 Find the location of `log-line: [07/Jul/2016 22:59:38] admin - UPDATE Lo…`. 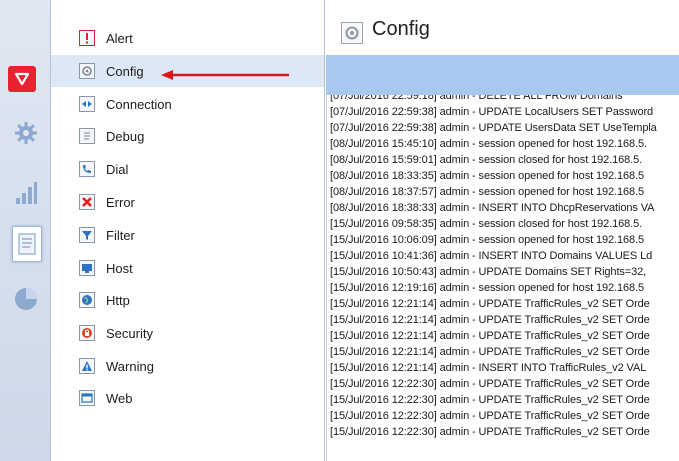

log-line: [07/Jul/2016 22:59:38] admin - UPDATE Lo… is located at coordinates (492, 112).